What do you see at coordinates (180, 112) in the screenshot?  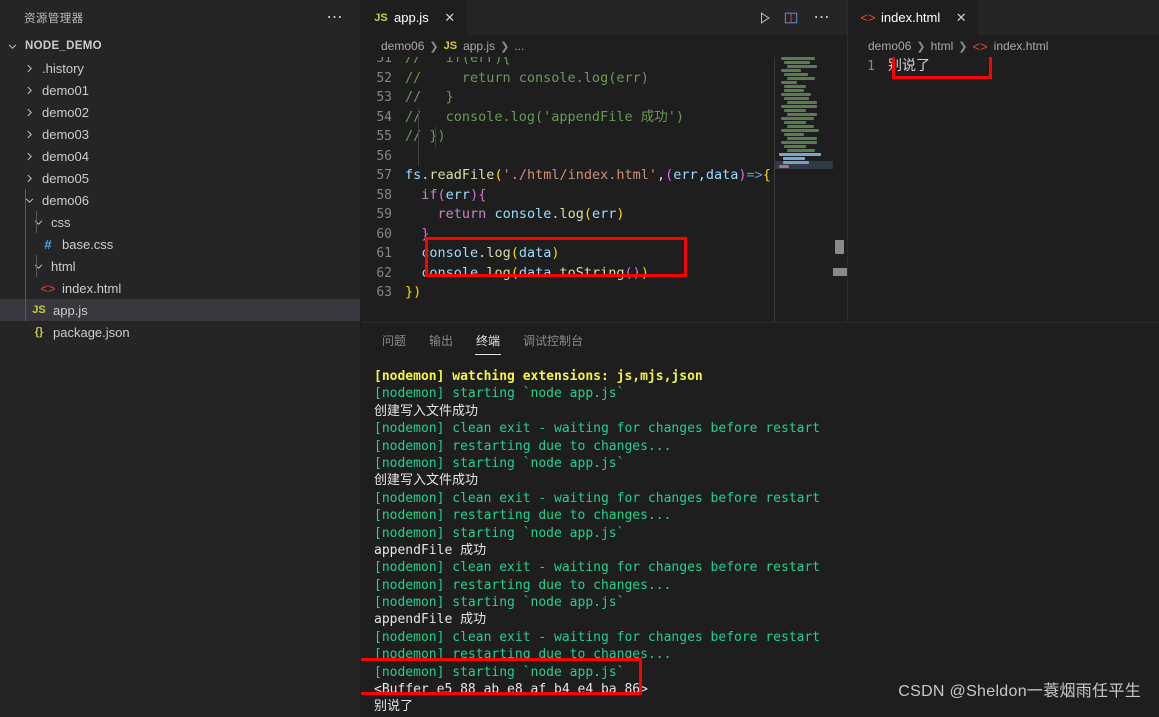 I see `tree-item-demo02: demo02` at bounding box center [180, 112].